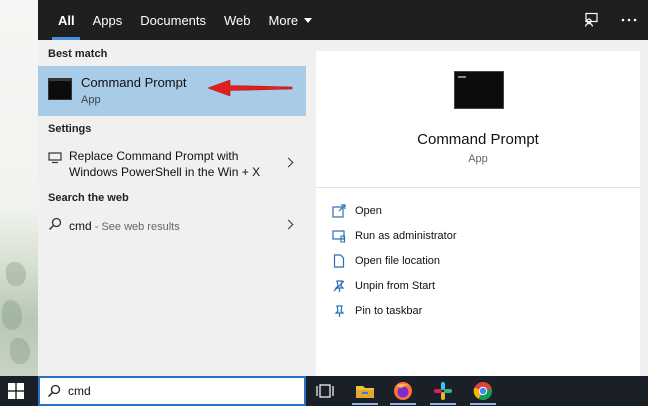 The width and height of the screenshot is (648, 406). Describe the element at coordinates (483, 391) in the screenshot. I see `chrome-icon` at that location.